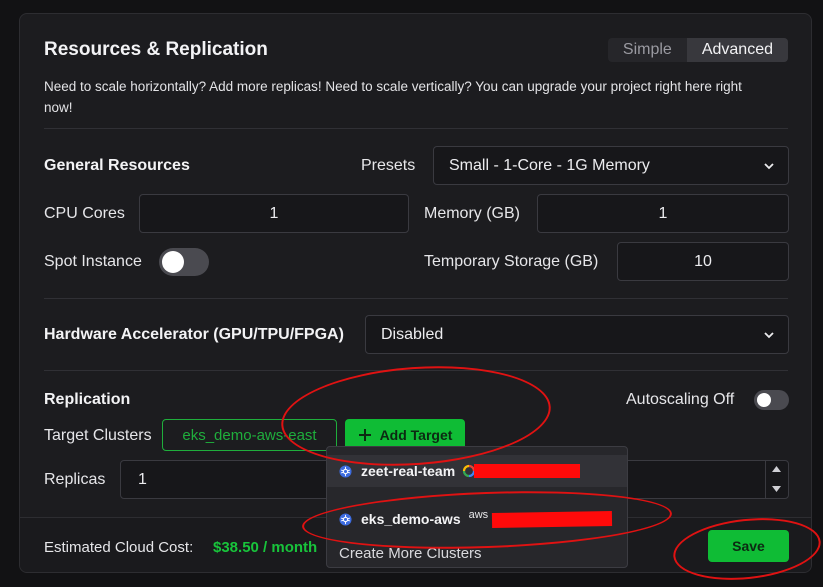  What do you see at coordinates (119, 547) in the screenshot?
I see `estimated-cost-label: Estimated Cloud Cost:` at bounding box center [119, 547].